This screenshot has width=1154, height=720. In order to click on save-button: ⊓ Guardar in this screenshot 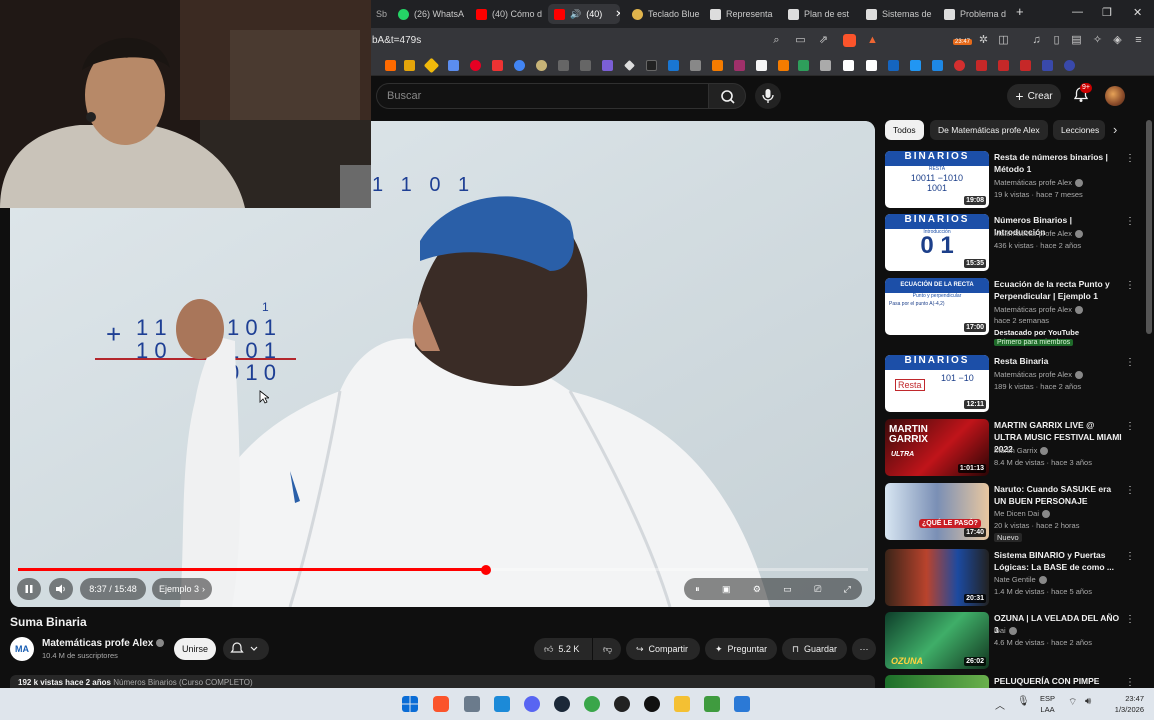, I will do `click(814, 649)`.